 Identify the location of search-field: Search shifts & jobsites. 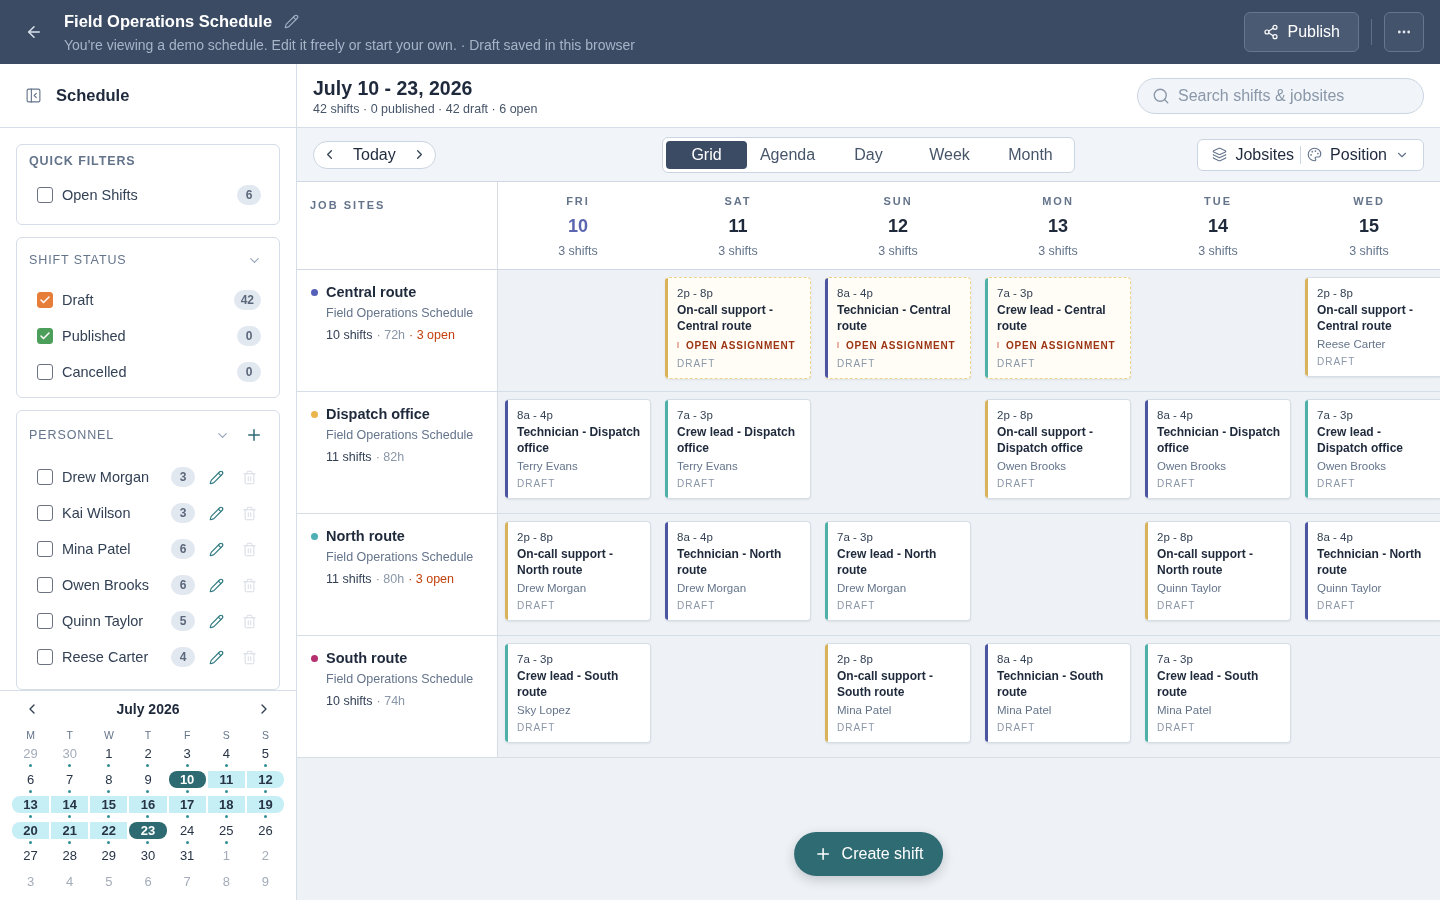
(1280, 95).